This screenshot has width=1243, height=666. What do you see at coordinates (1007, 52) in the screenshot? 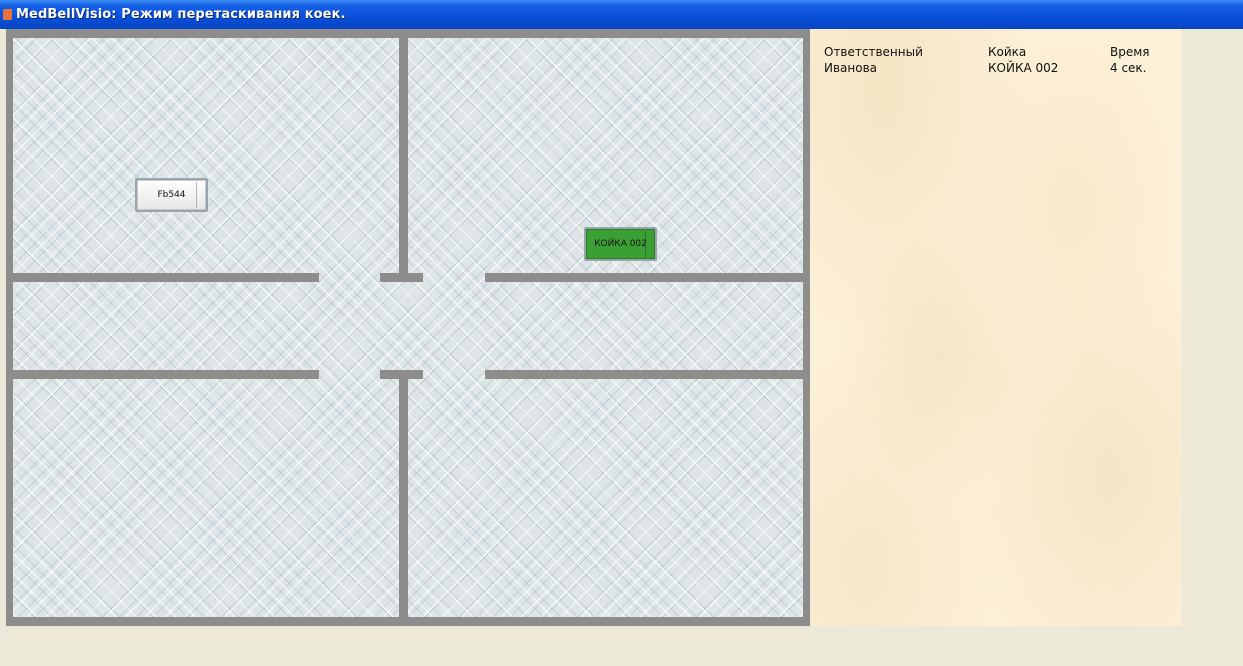
I see `header-bed: Койка` at bounding box center [1007, 52].